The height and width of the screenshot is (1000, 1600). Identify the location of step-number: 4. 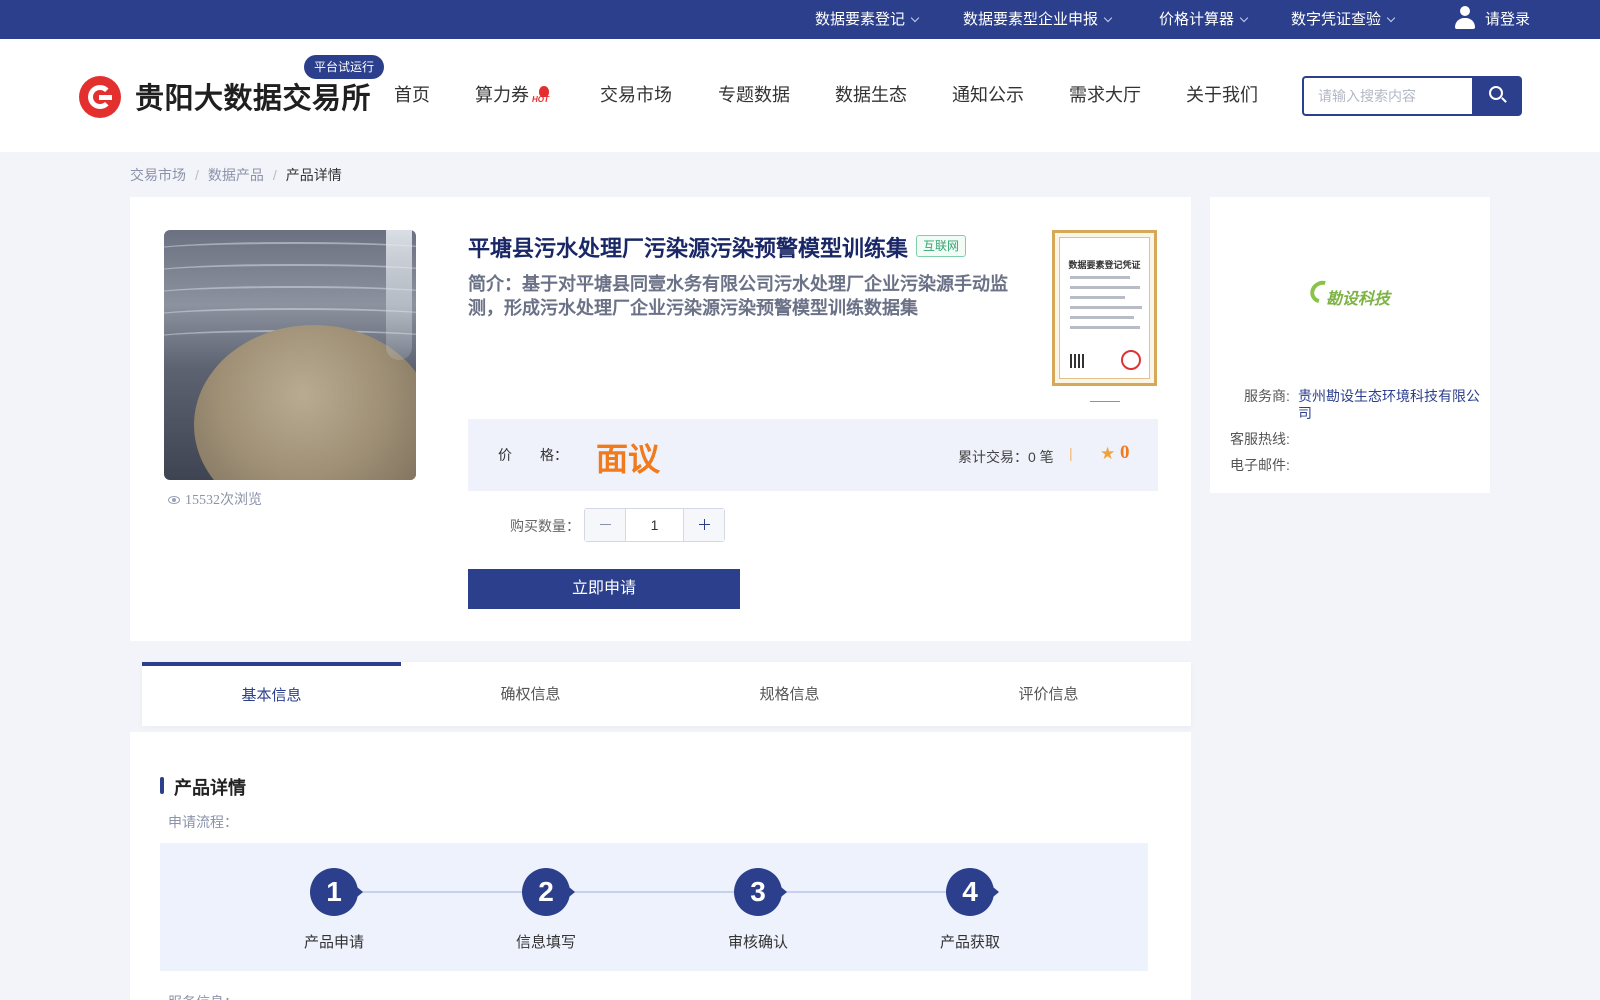
(972, 892).